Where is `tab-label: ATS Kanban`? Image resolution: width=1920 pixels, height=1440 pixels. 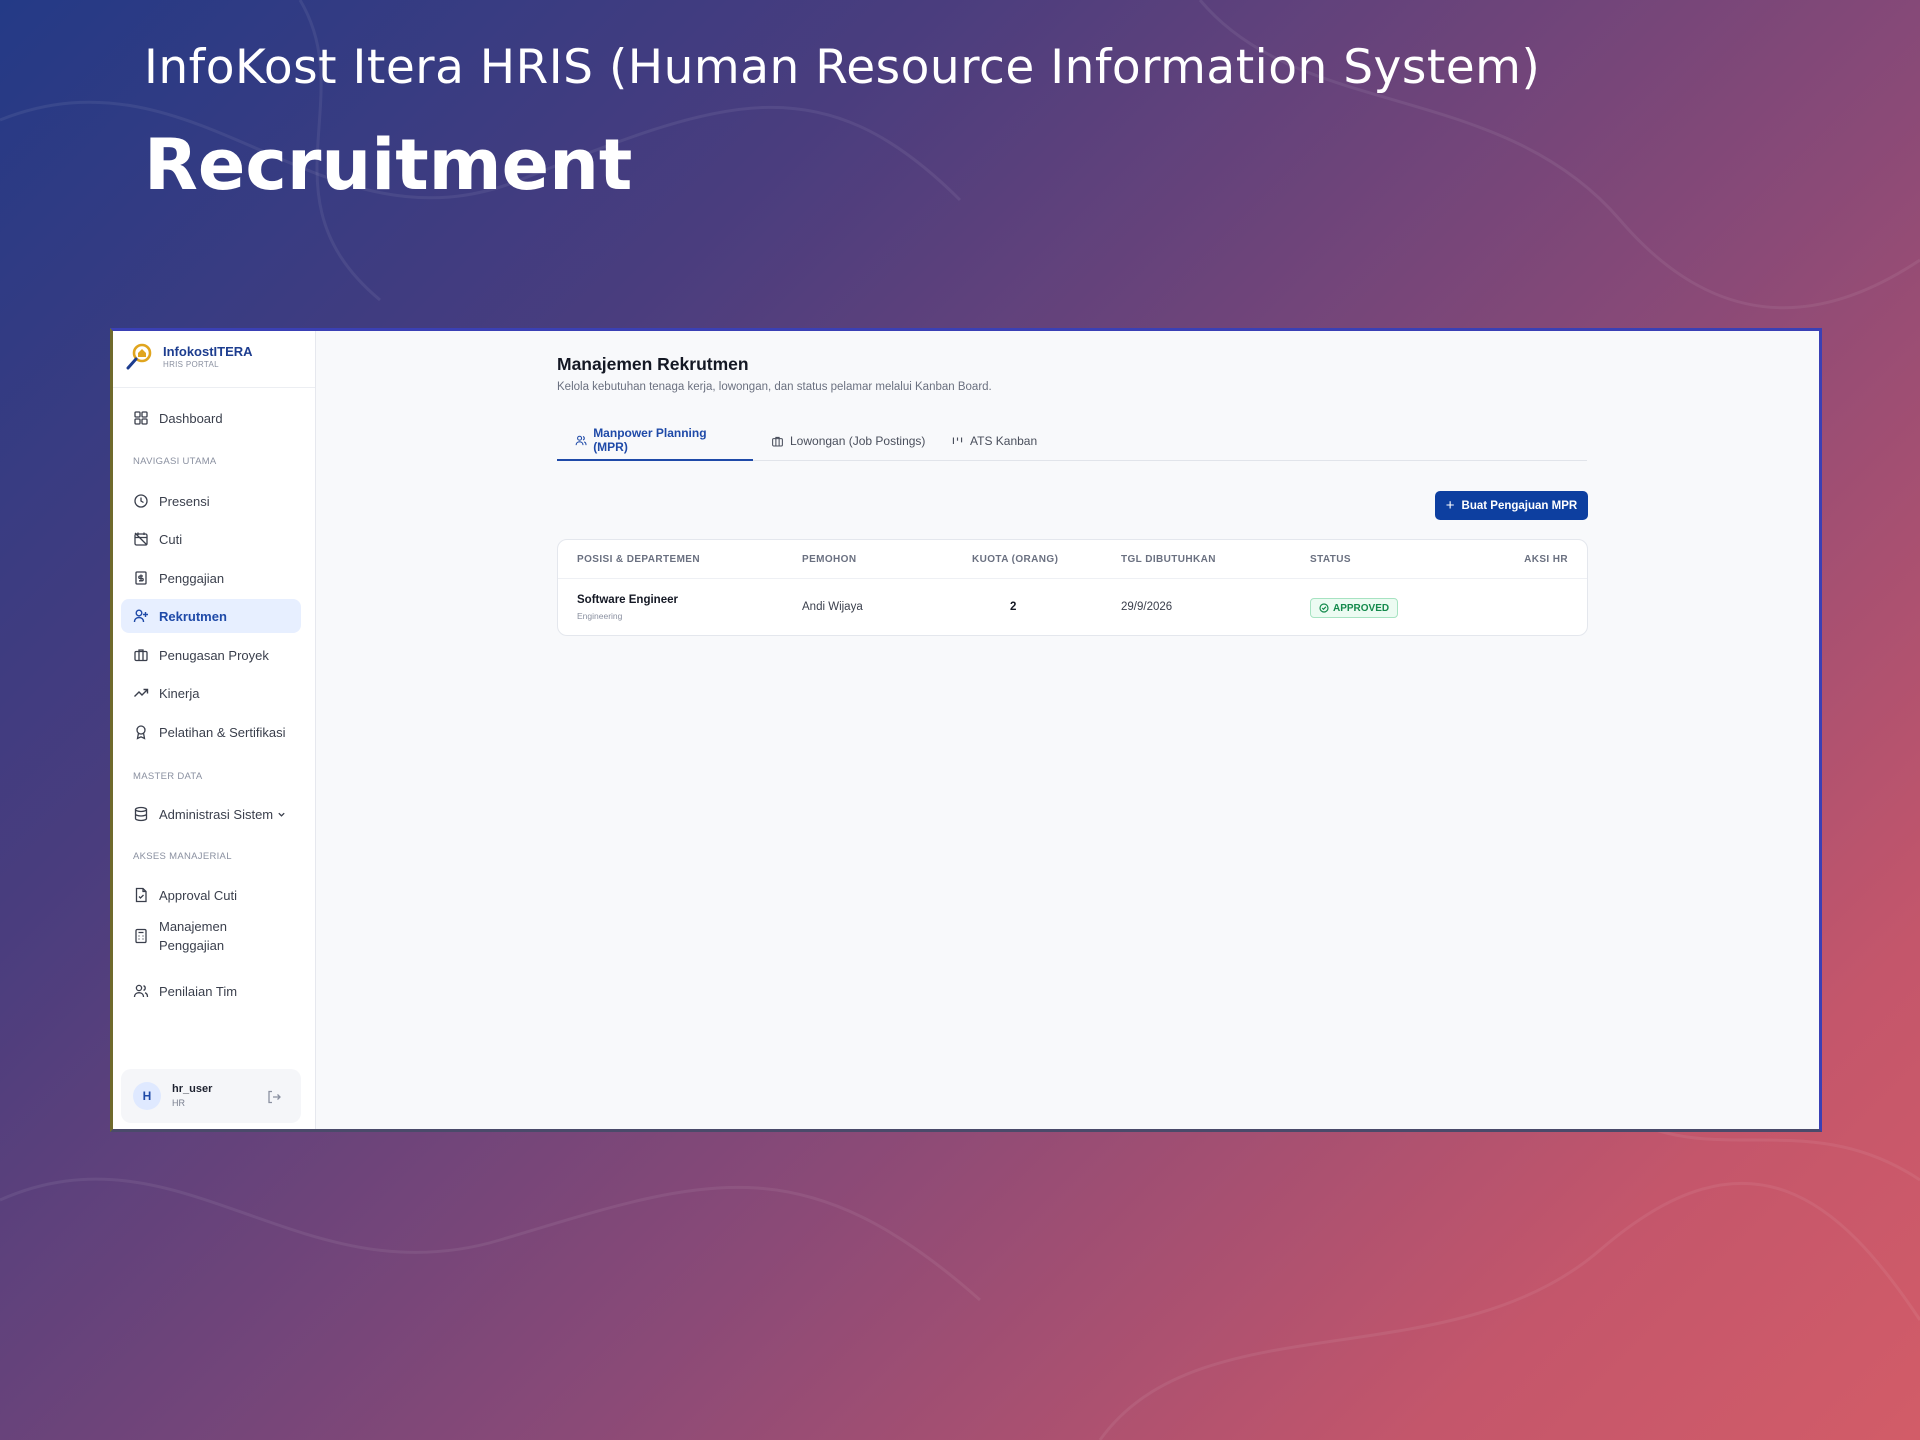
tab-label: ATS Kanban is located at coordinates (1004, 441).